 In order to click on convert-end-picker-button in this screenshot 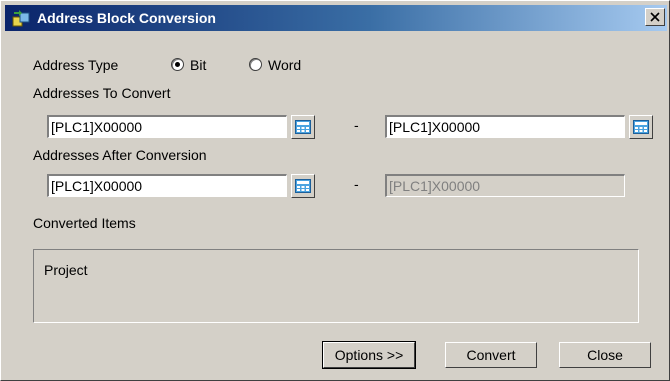, I will do `click(641, 127)`.